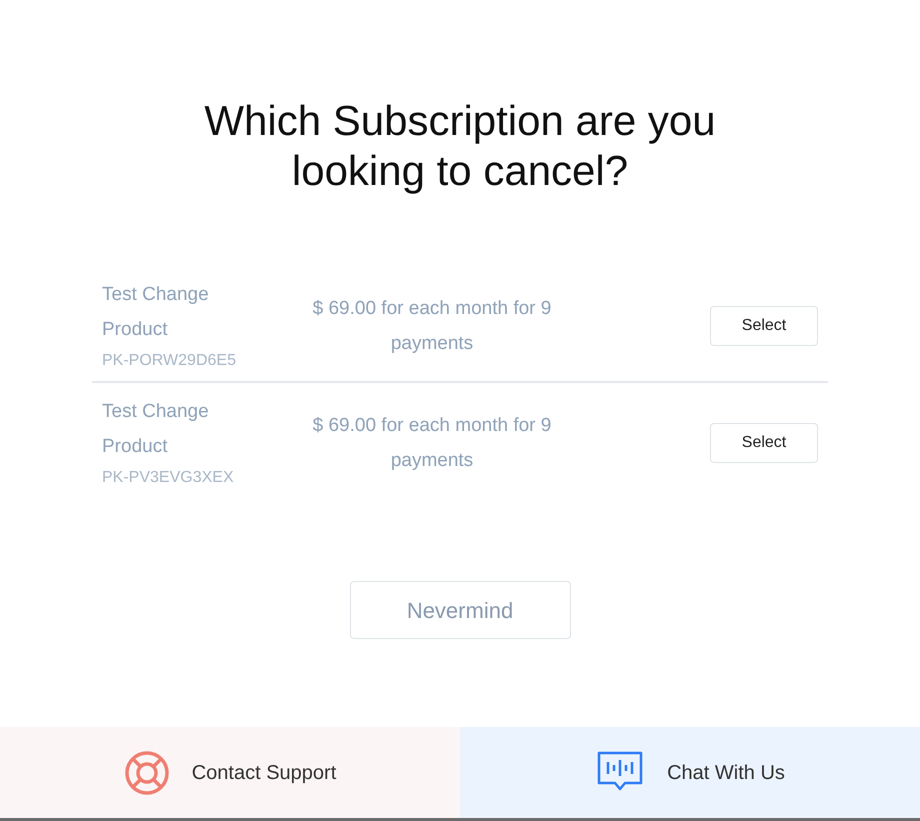 The width and height of the screenshot is (920, 821). I want to click on product-code: PK-PORW29D6E5, so click(169, 361).